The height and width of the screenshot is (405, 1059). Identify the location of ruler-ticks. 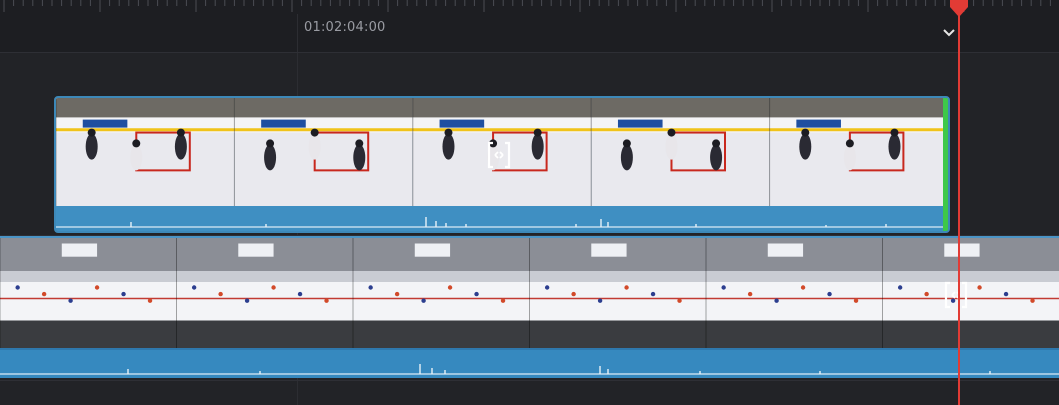
(527, 6).